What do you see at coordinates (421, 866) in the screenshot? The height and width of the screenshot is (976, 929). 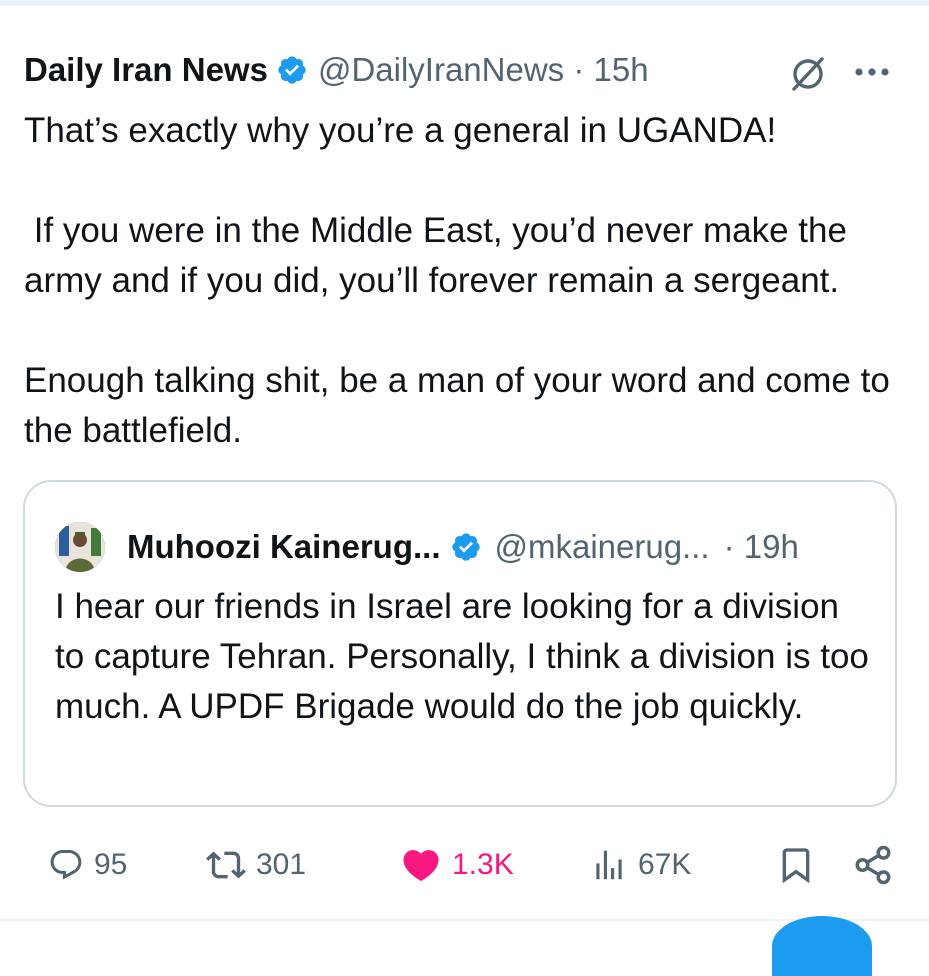 I see `heart-icon` at bounding box center [421, 866].